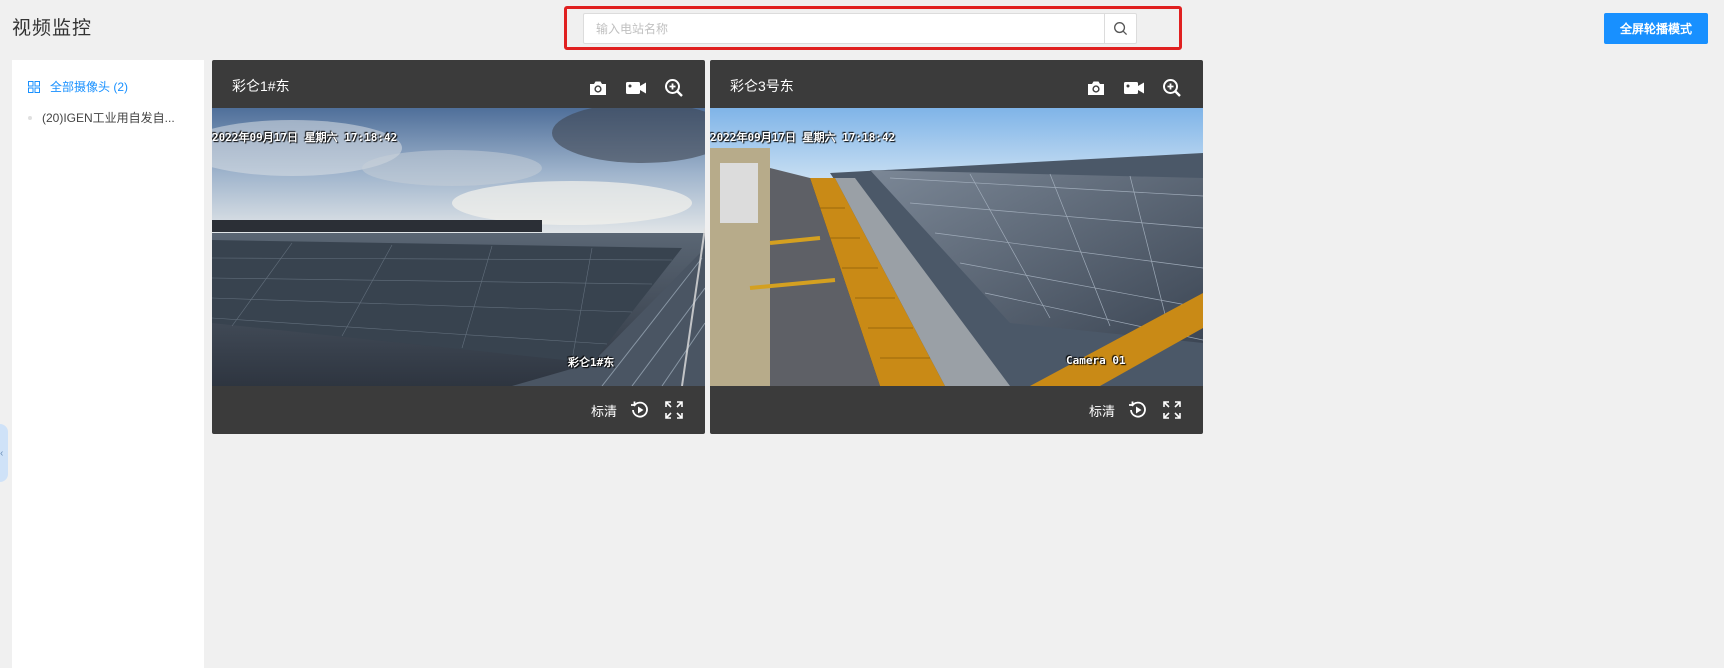 Image resolution: width=1724 pixels, height=668 pixels. What do you see at coordinates (1656, 28) in the screenshot?
I see `fullscreen-carousel-button: 全屏轮播模式` at bounding box center [1656, 28].